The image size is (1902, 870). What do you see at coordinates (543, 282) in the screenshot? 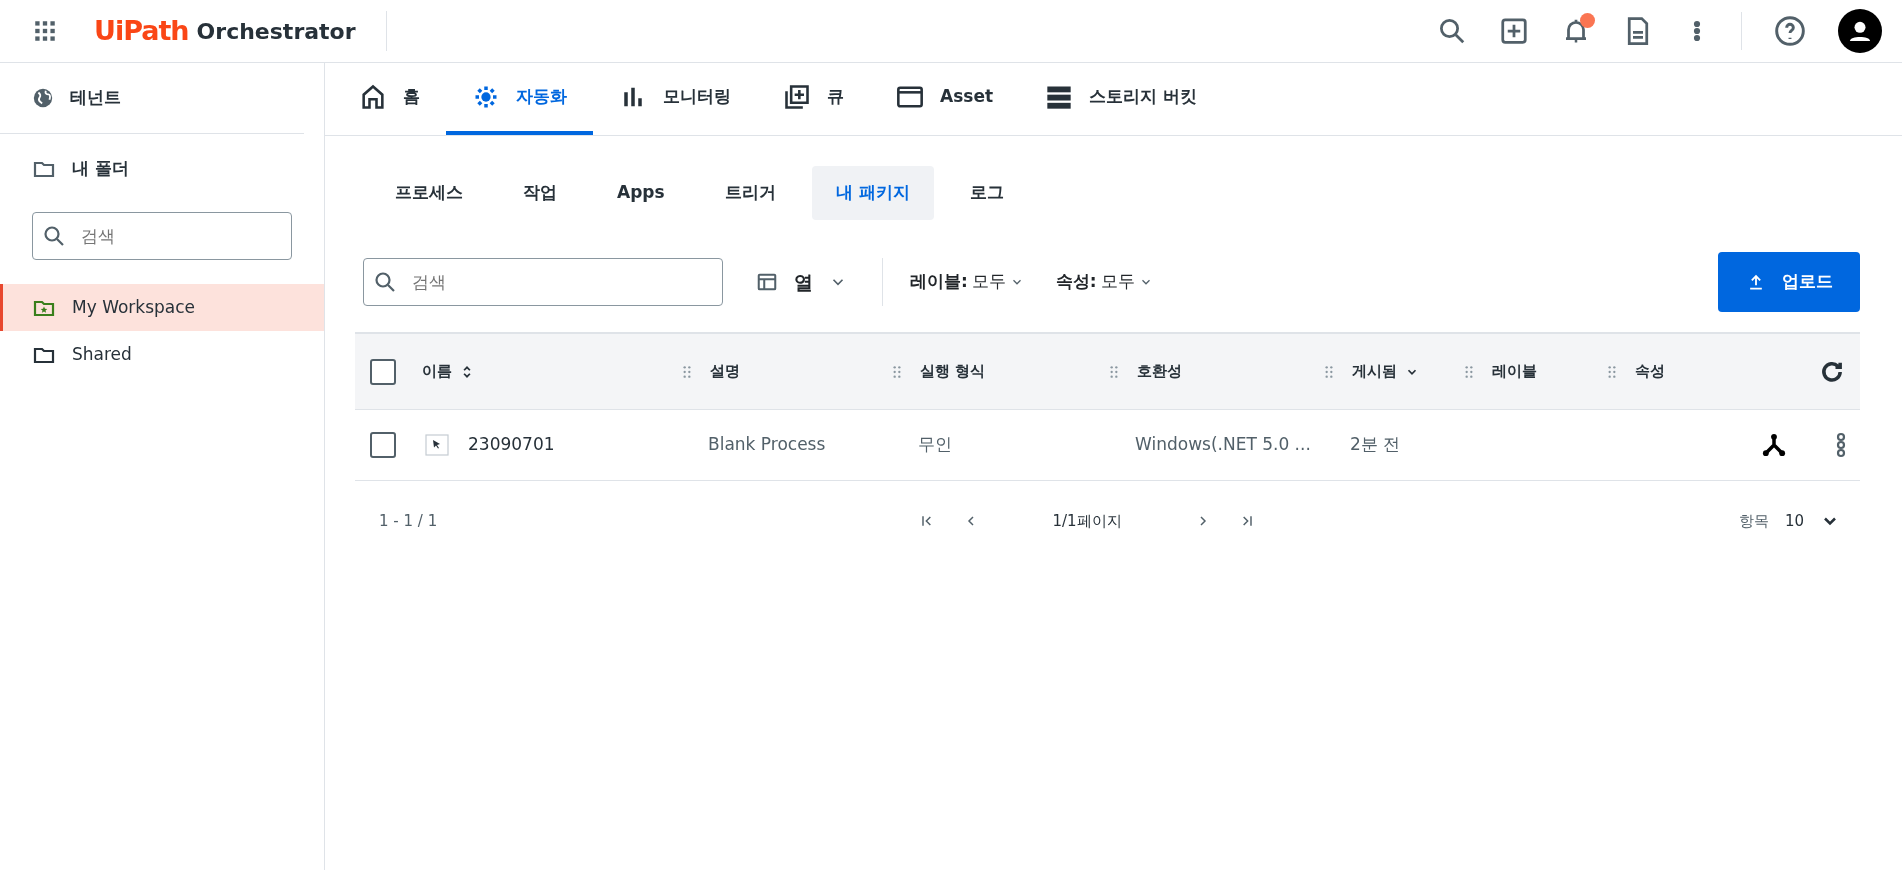
I see `search-field: 검색` at bounding box center [543, 282].